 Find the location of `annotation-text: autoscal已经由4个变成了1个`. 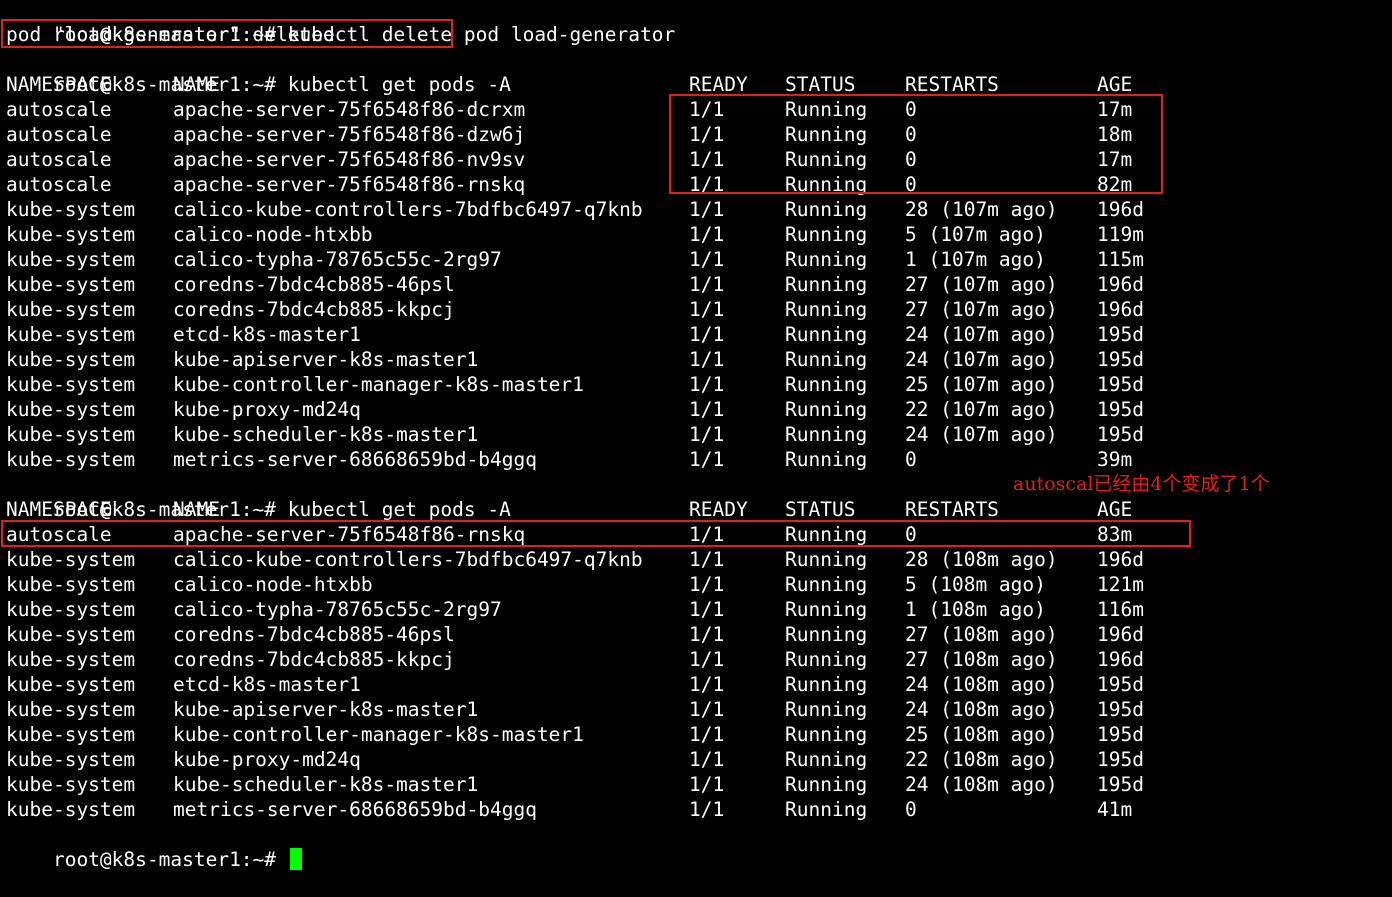

annotation-text: autoscal已经由4个变成了1个 is located at coordinates (1141, 484).